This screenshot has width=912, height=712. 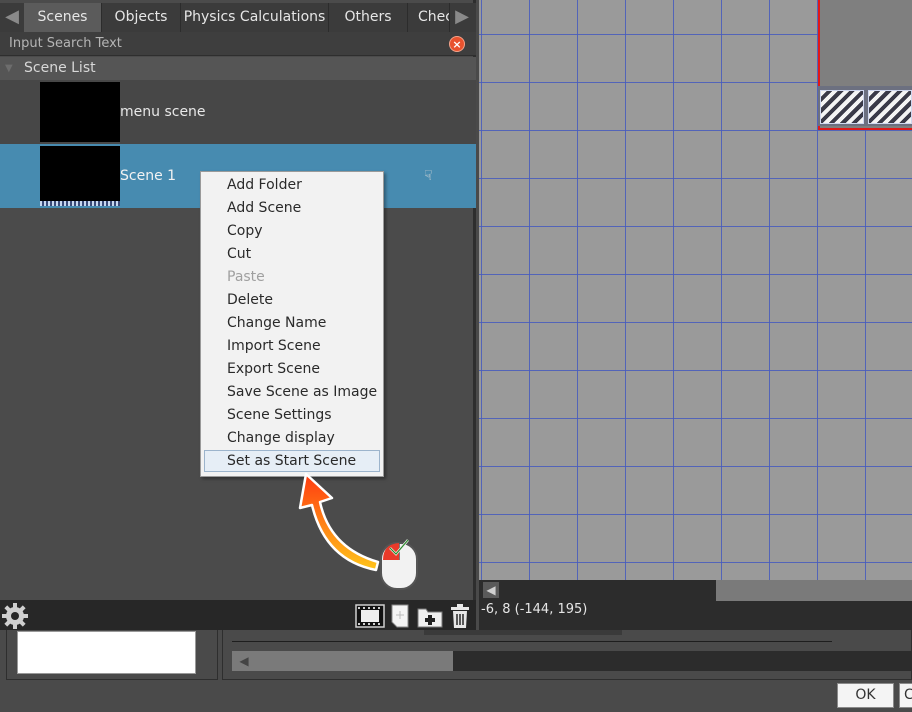 I want to click on preview-box, so click(x=106, y=652).